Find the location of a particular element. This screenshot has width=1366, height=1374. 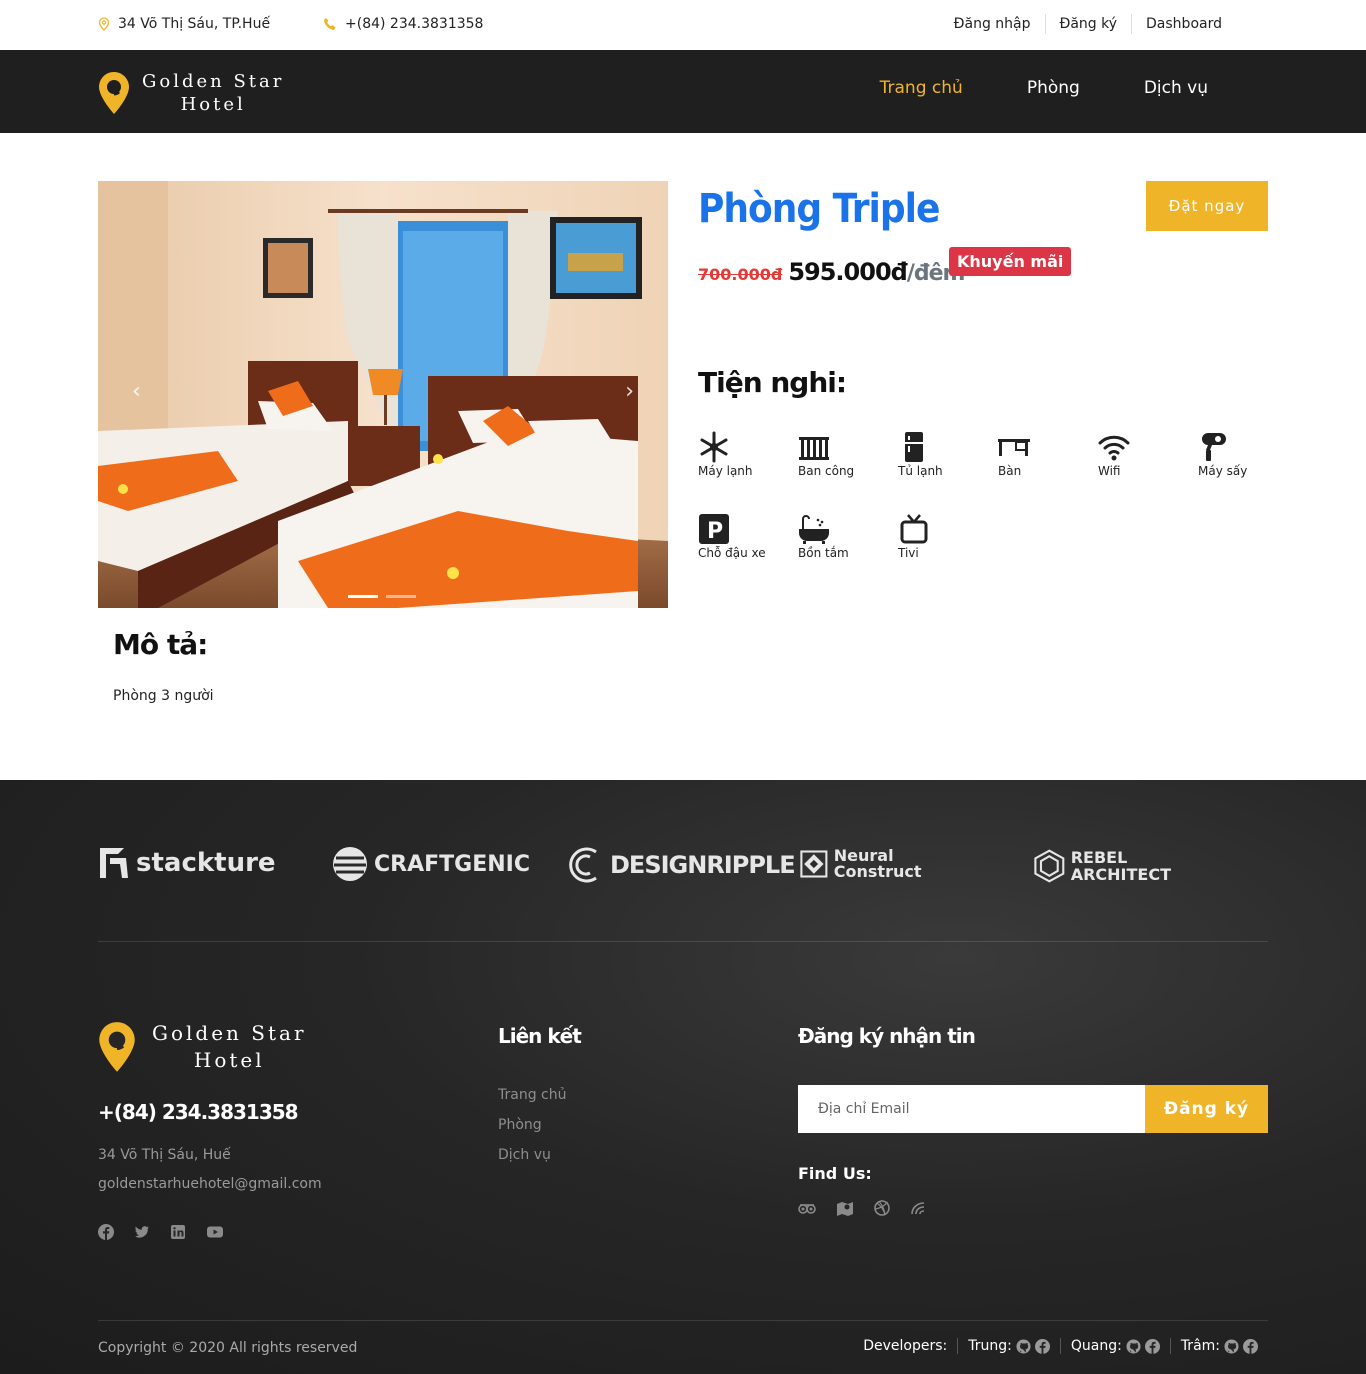

carousel-indicators is located at coordinates (382, 596).